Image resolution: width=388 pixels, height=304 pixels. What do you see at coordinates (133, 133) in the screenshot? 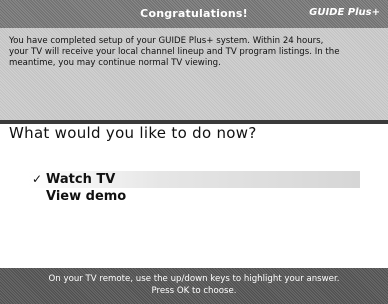
I see `question-heading: What would you like to do now?` at bounding box center [133, 133].